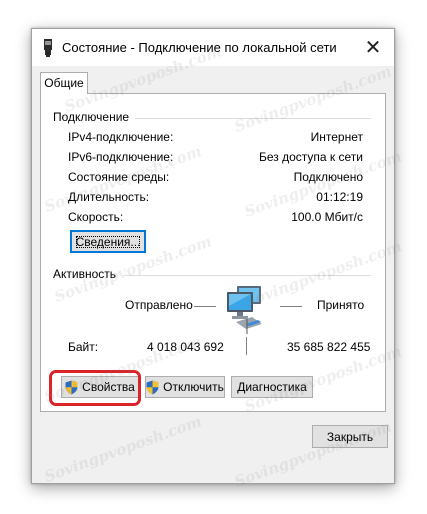  Describe the element at coordinates (93, 117) in the screenshot. I see `connection-group-title: Подключение` at that location.